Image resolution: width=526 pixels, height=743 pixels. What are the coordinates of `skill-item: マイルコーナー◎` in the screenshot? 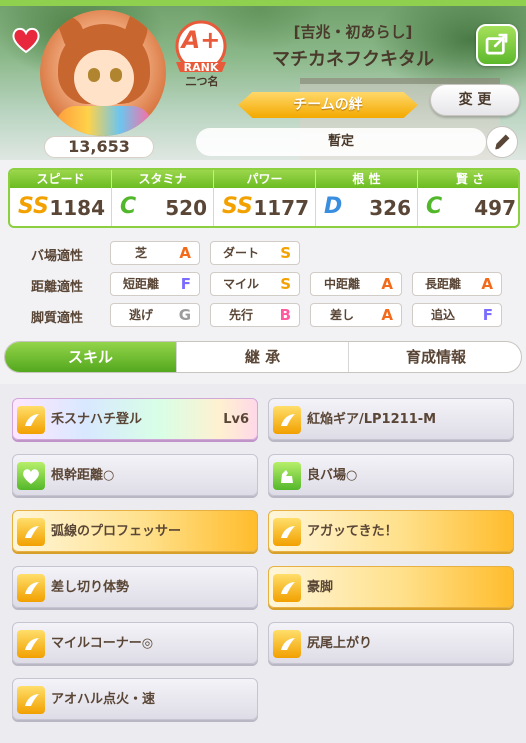 It's located at (135, 643).